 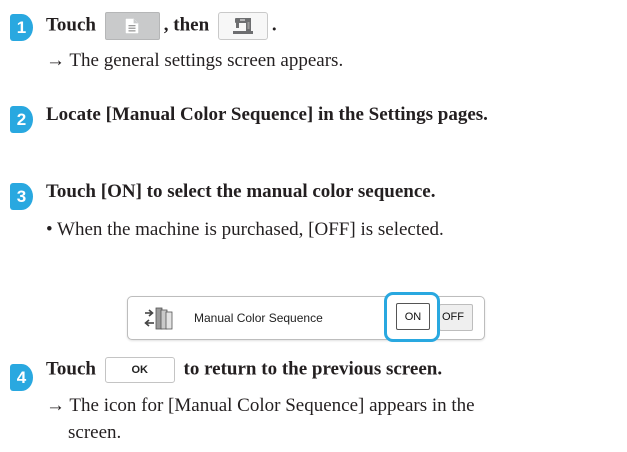 I want to click on step-1-number: 1, so click(x=21, y=27).